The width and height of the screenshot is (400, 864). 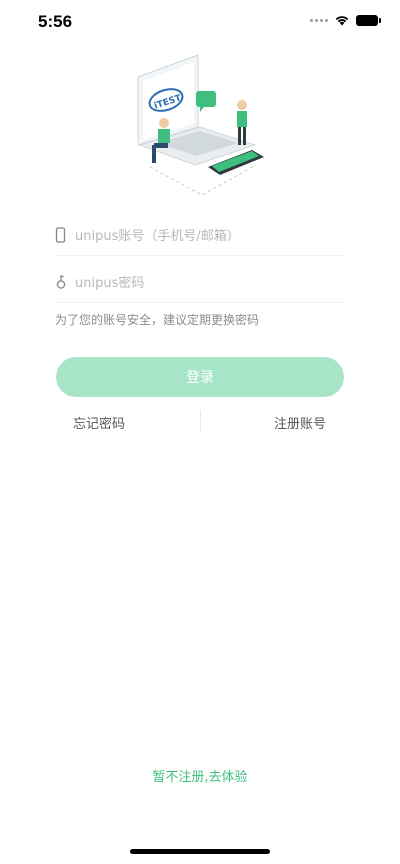 I want to click on forgot-password-link: 忘记密码, so click(x=99, y=422).